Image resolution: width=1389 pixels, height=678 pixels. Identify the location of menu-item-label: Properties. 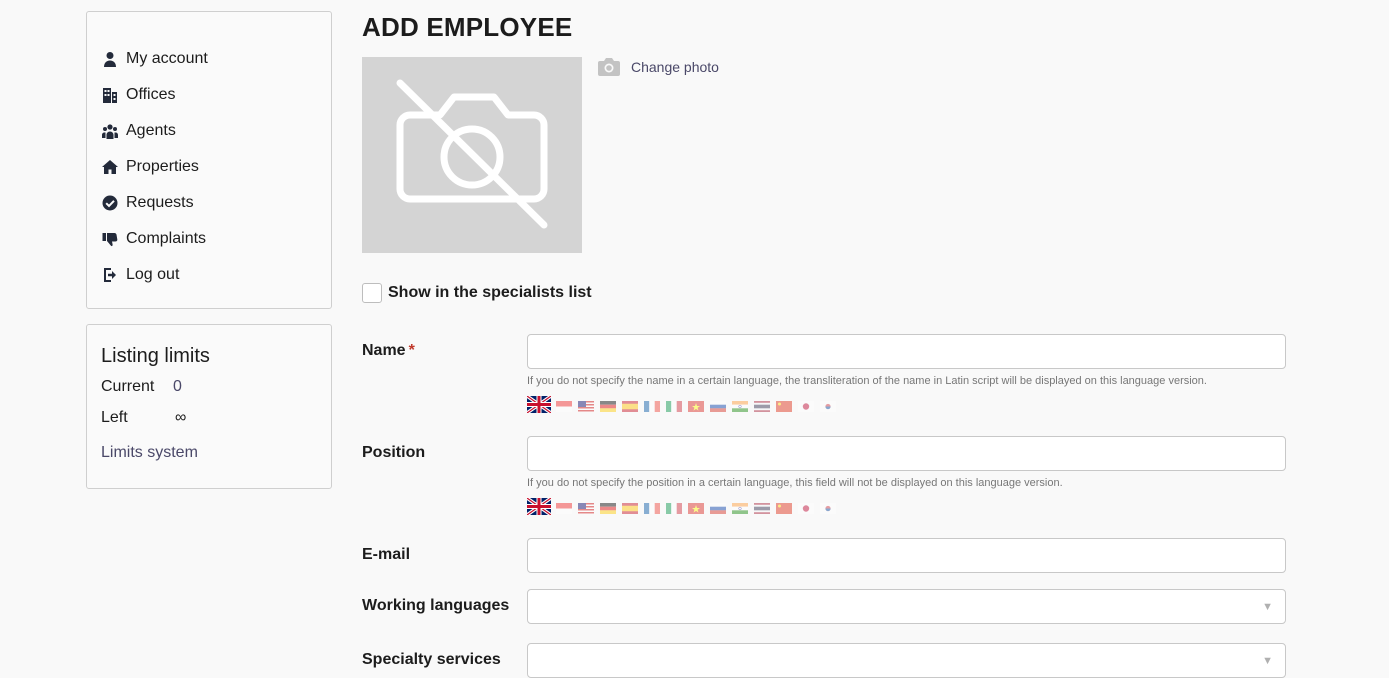
(162, 166).